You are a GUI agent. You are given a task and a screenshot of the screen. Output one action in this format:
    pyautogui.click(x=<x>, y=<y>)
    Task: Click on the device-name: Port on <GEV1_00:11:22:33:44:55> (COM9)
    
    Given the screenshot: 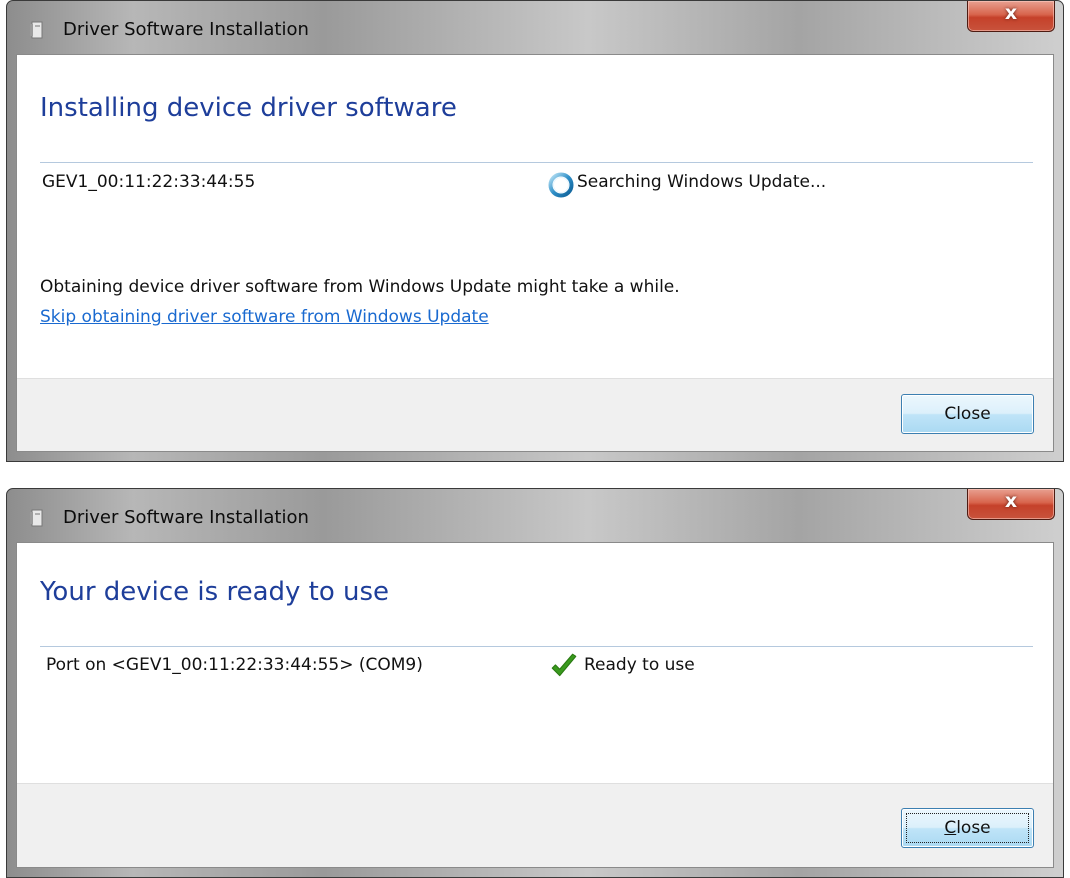 What is the action you would take?
    pyautogui.click(x=234, y=665)
    